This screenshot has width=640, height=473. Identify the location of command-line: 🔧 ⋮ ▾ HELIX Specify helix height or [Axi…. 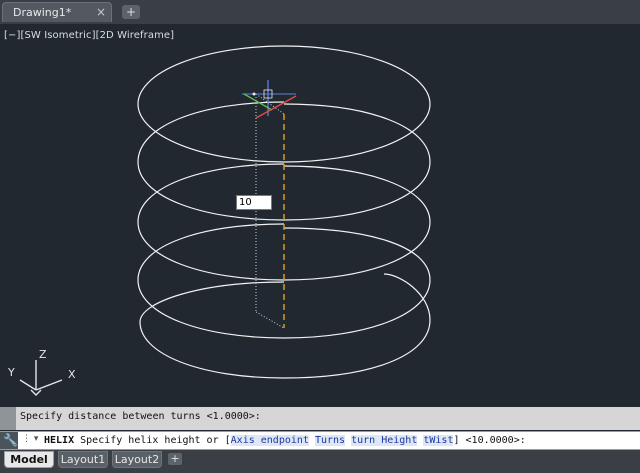
(320, 440).